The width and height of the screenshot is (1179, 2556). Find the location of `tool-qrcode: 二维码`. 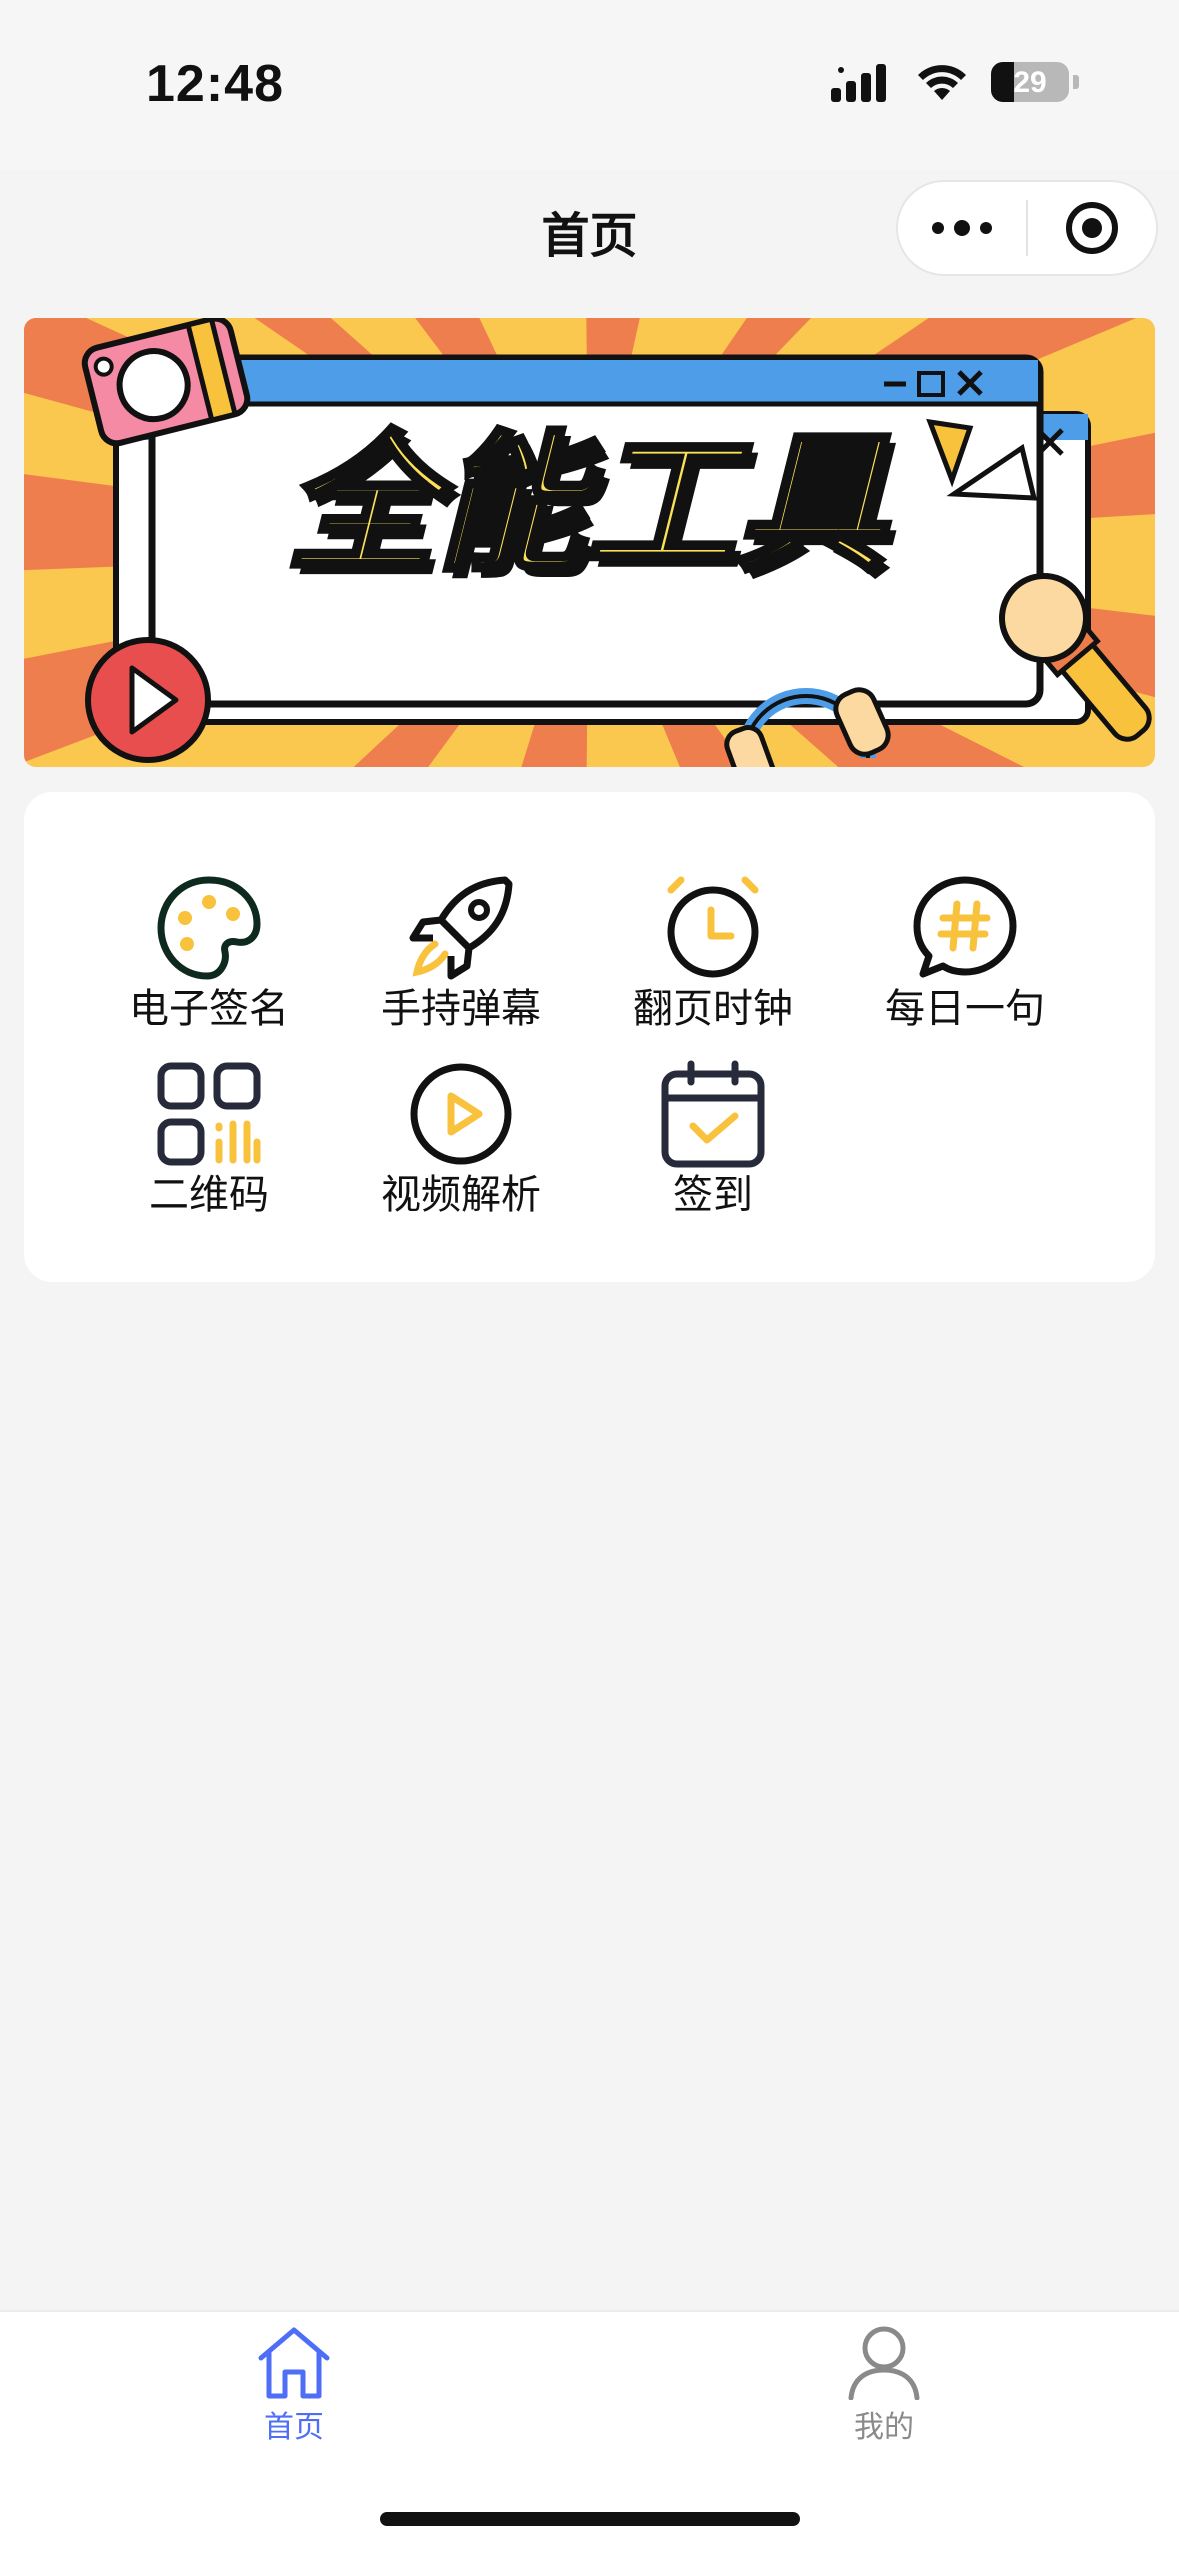

tool-qrcode: 二维码 is located at coordinates (209, 1145).